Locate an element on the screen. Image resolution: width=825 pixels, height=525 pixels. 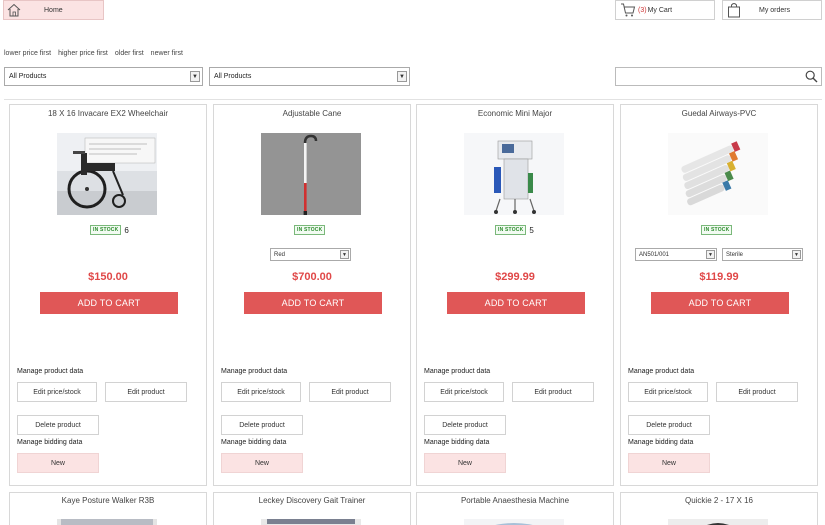
shopping-bag-icon is located at coordinates (734, 10).